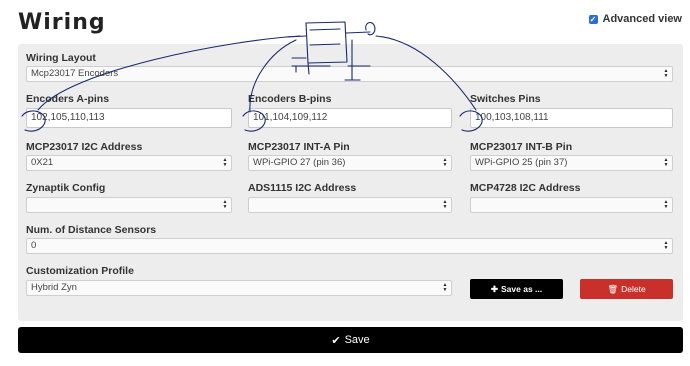  I want to click on page-title: Wiring, so click(62, 22).